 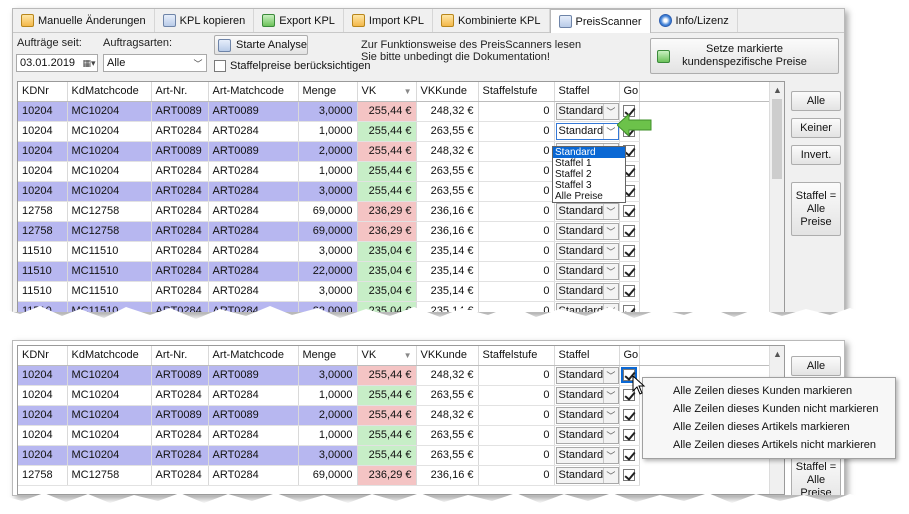 What do you see at coordinates (744, 56) in the screenshot?
I see `set-customer-prices-button: Setze markierte kundenspezifische Preise` at bounding box center [744, 56].